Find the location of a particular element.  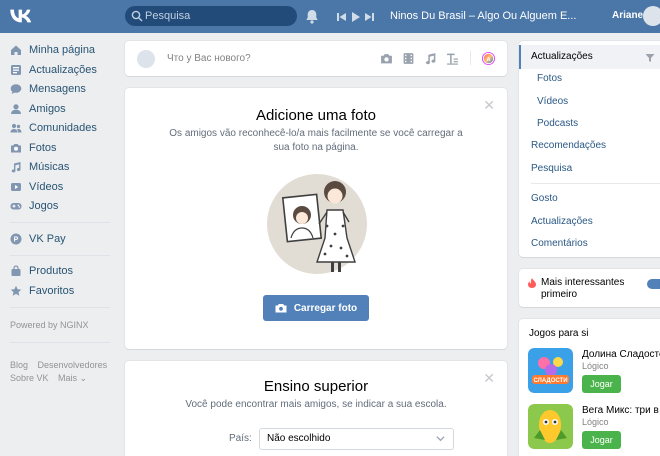

profile-username: Ariane is located at coordinates (627, 15).